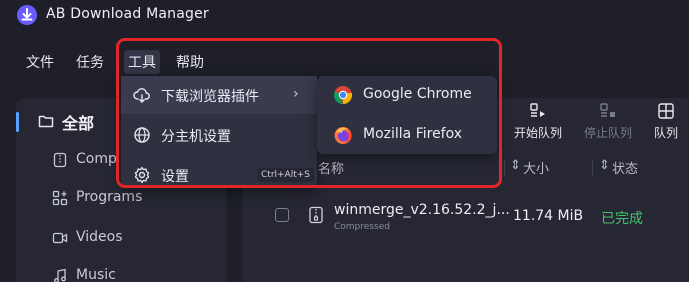 The image size is (689, 282). I want to click on title-bar: AB Download Manager, so click(344, 16).